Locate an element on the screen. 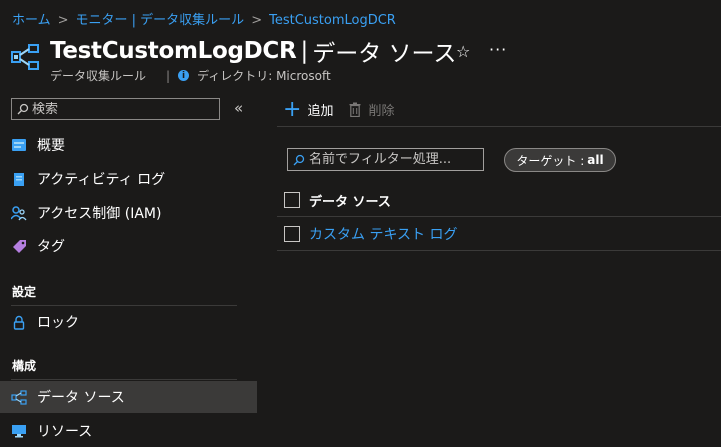 This screenshot has height=447, width=721. section-heading-config: 構成 is located at coordinates (24, 366).